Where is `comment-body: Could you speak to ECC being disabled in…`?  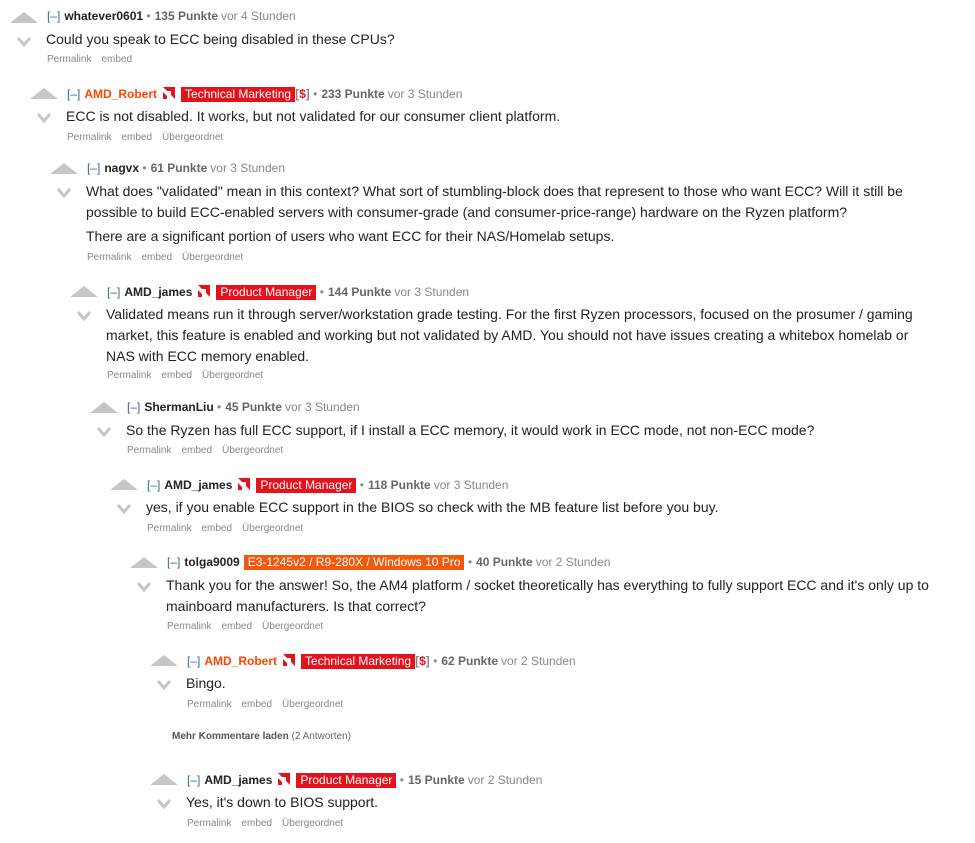 comment-body: Could you speak to ECC being disabled in… is located at coordinates (220, 39).